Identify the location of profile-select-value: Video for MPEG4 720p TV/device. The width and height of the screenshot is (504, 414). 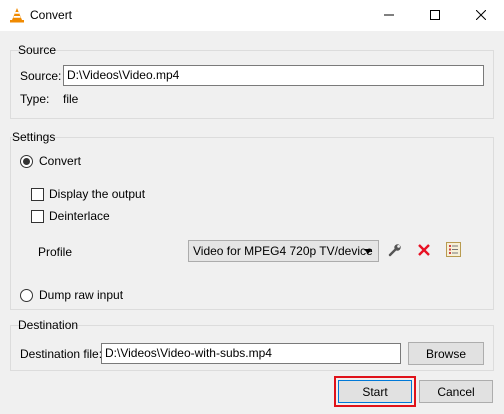
(283, 251).